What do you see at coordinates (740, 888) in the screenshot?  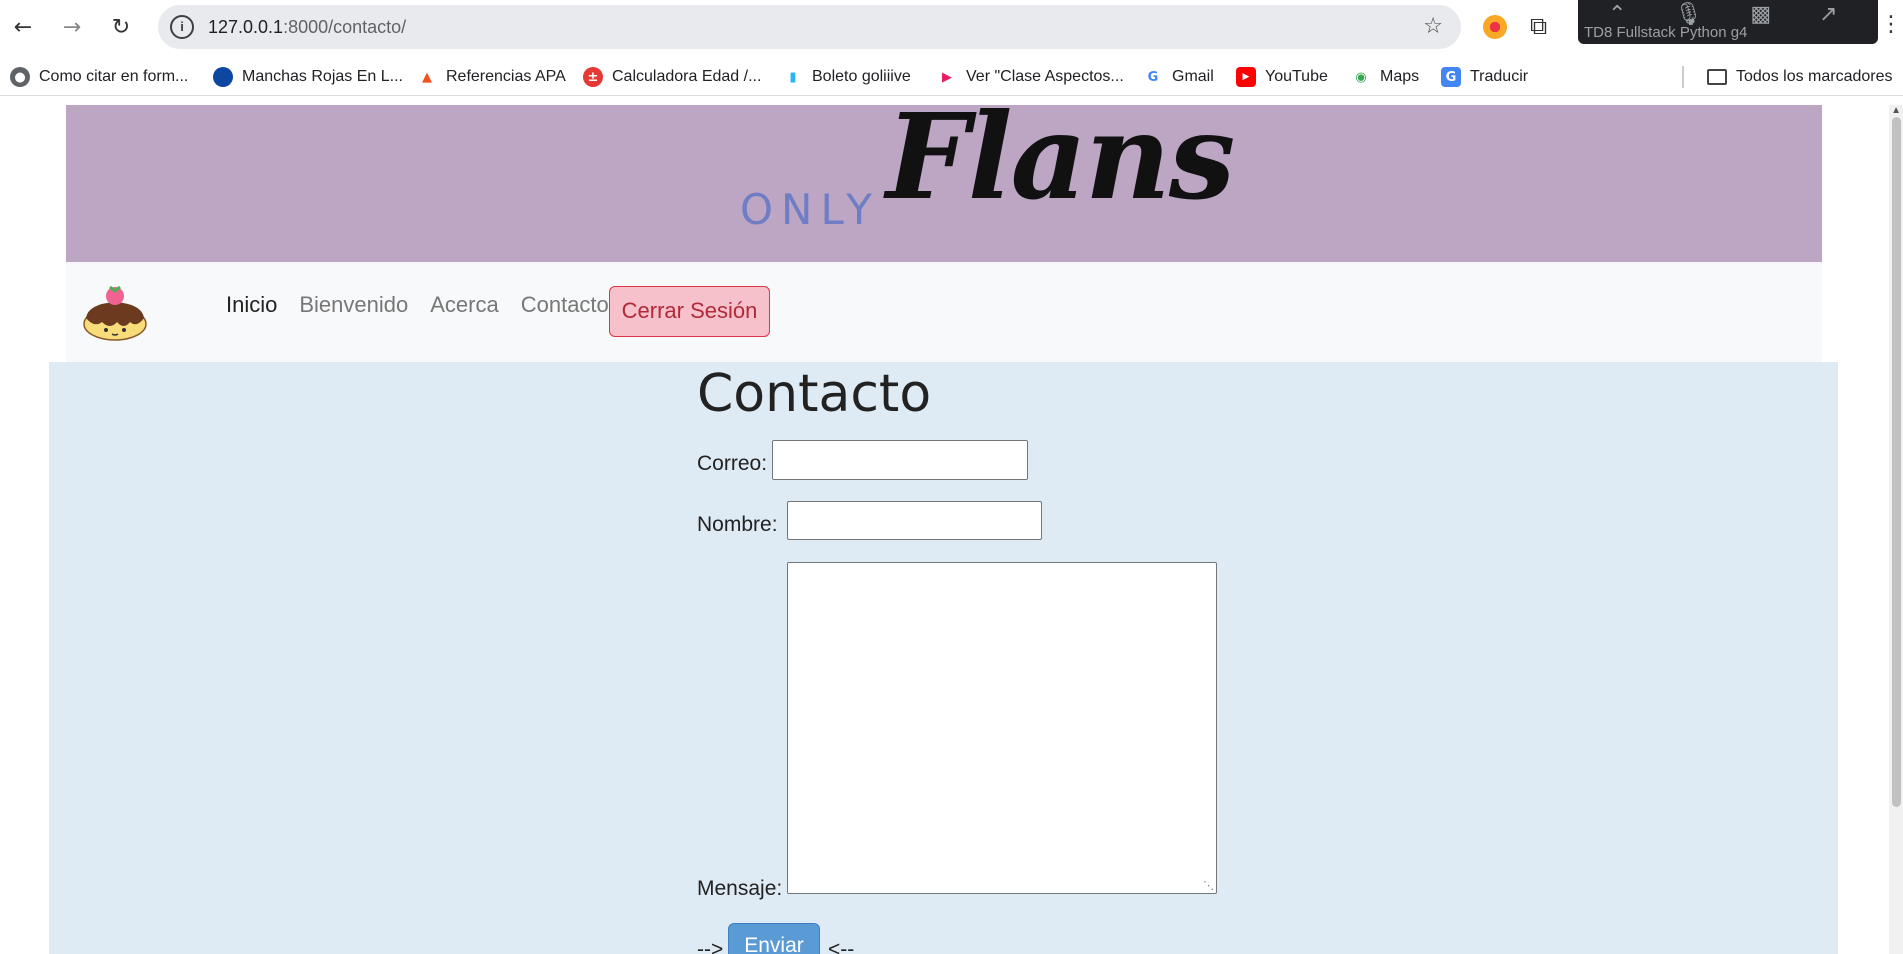 I see `message-label: Mensaje:` at bounding box center [740, 888].